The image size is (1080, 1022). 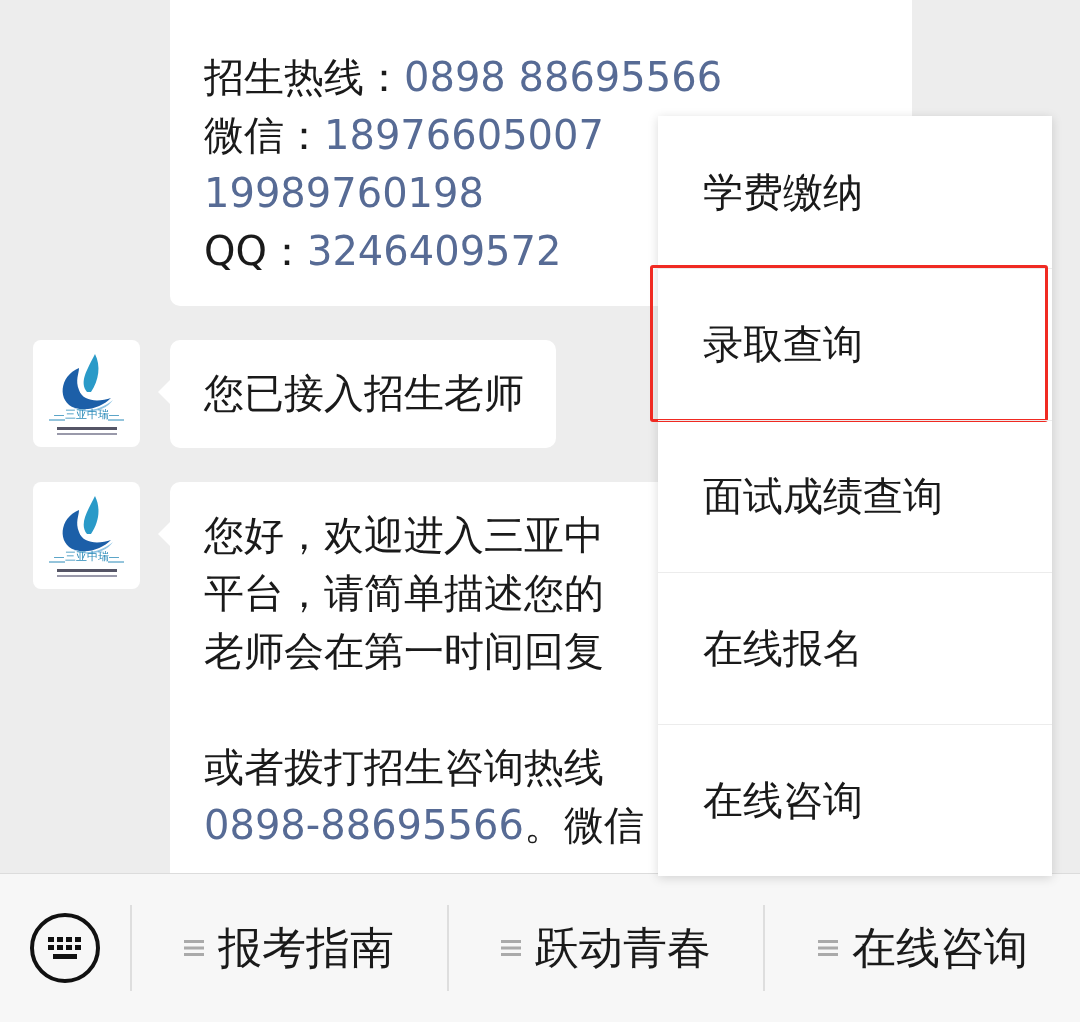 I want to click on message-text: 。微信, so click(x=583, y=825).